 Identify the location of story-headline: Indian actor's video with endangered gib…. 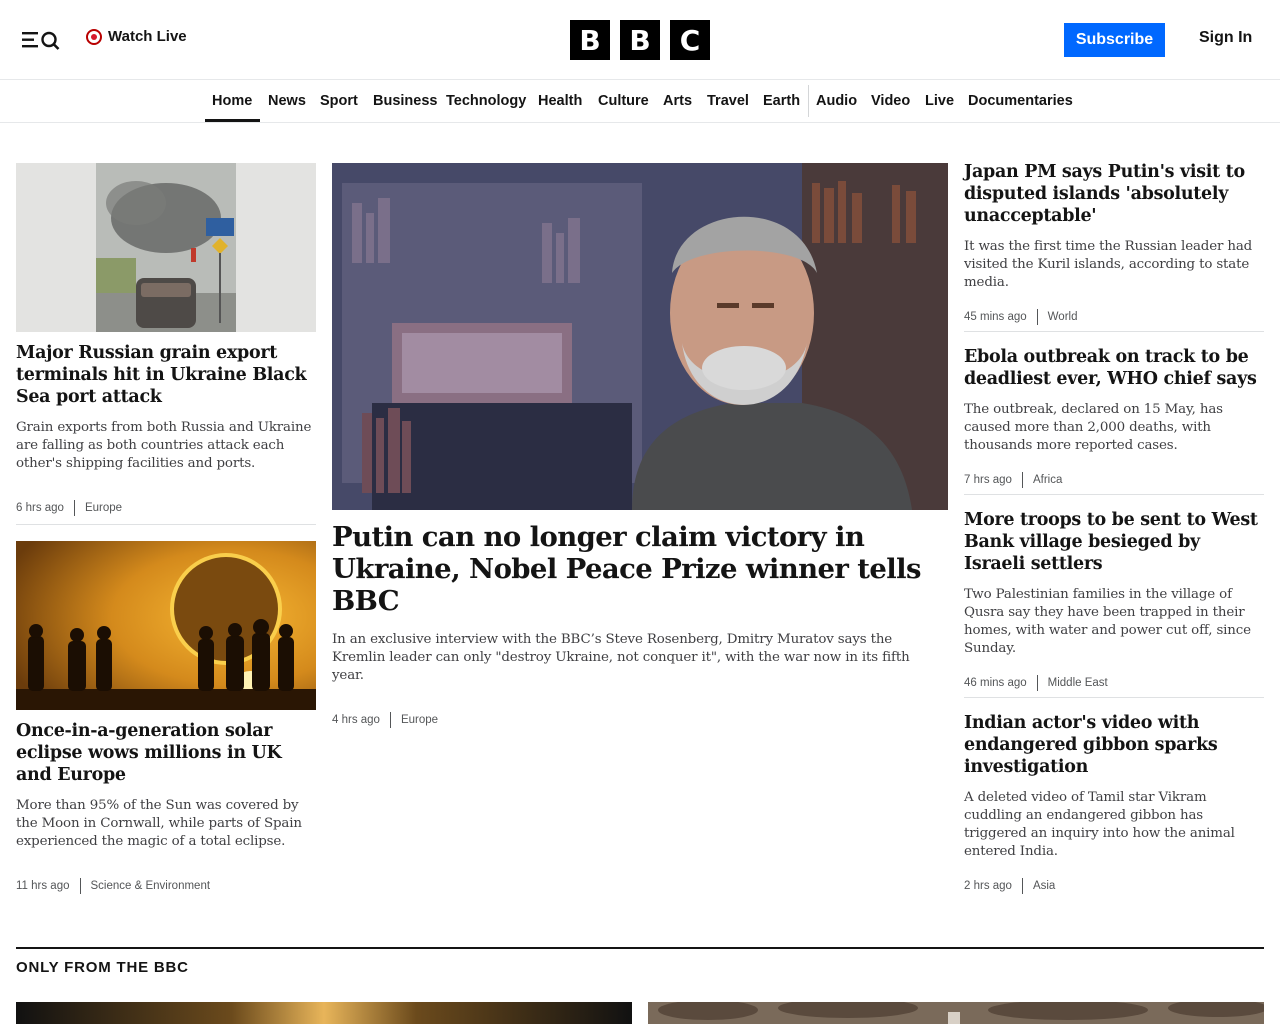
(1114, 745).